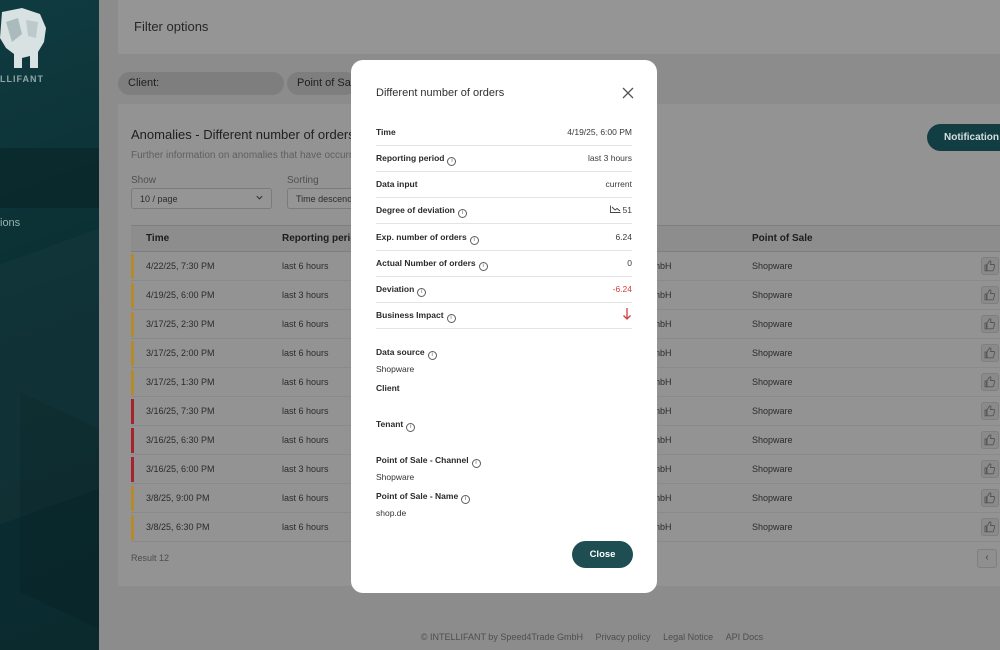  I want to click on pagination-prev-button: ‹, so click(987, 558).